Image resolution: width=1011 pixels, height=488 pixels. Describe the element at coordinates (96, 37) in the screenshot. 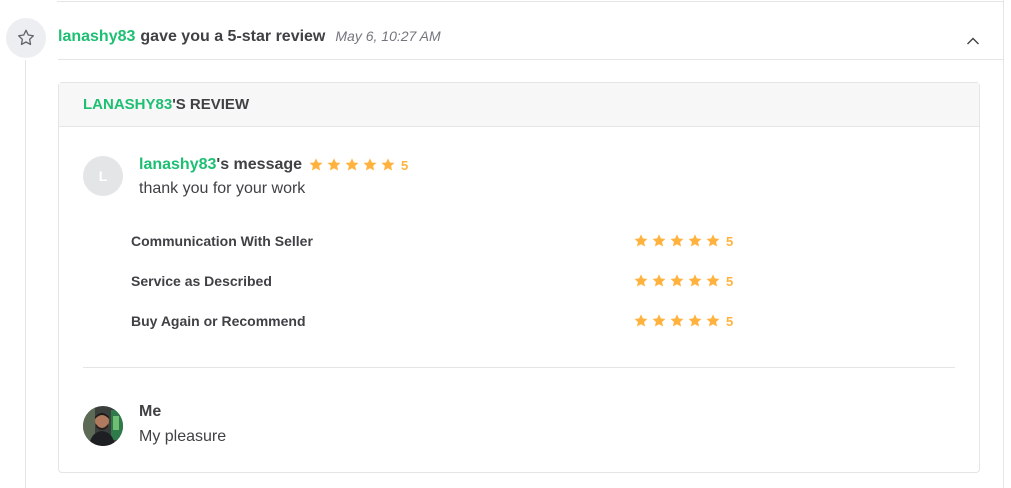

I see `event-username-link: lanashy83` at that location.